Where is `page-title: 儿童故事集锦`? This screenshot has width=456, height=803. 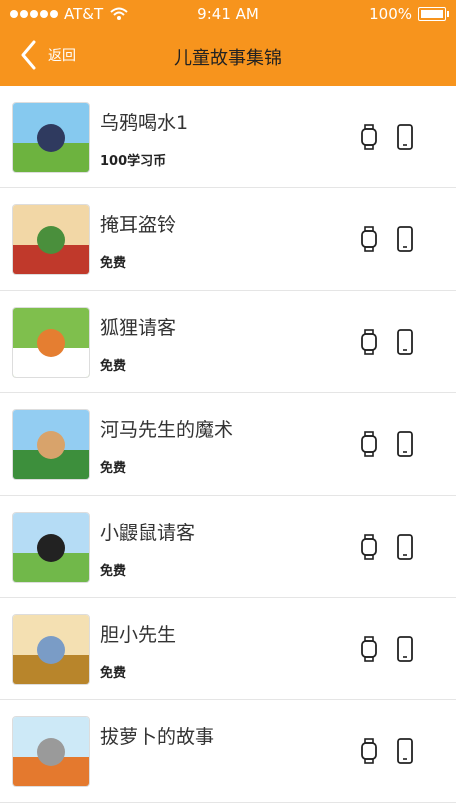
page-title: 儿童故事集锦 is located at coordinates (228, 58).